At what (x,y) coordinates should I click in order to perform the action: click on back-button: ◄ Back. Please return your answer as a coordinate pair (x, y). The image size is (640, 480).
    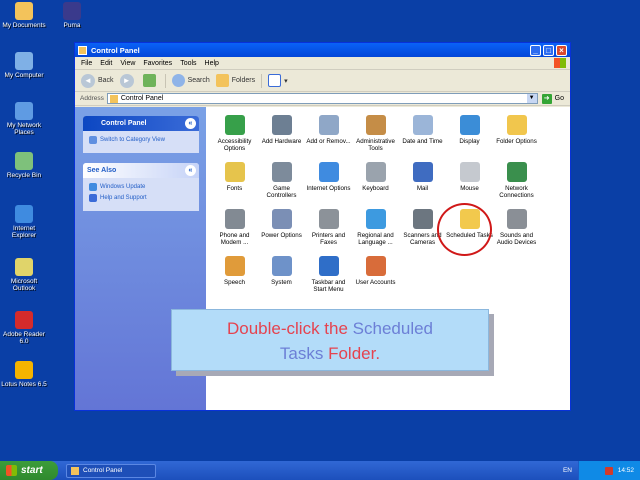
    Looking at the image, I should click on (97, 80).